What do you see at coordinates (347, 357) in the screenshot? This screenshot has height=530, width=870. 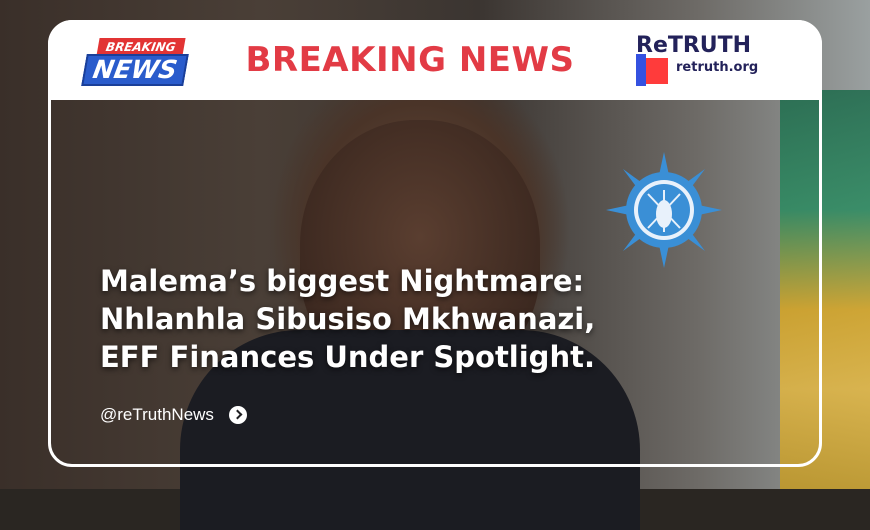 I see `headline-line: EFF Finances Under Spotlight.` at bounding box center [347, 357].